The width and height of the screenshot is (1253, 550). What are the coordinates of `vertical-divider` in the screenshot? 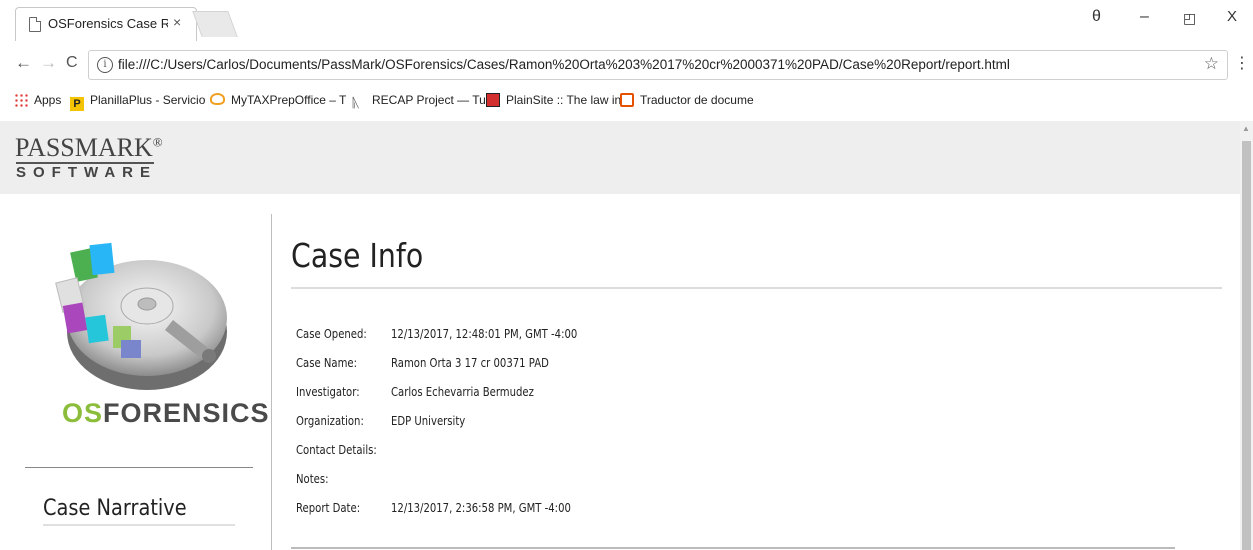 It's located at (271, 382).